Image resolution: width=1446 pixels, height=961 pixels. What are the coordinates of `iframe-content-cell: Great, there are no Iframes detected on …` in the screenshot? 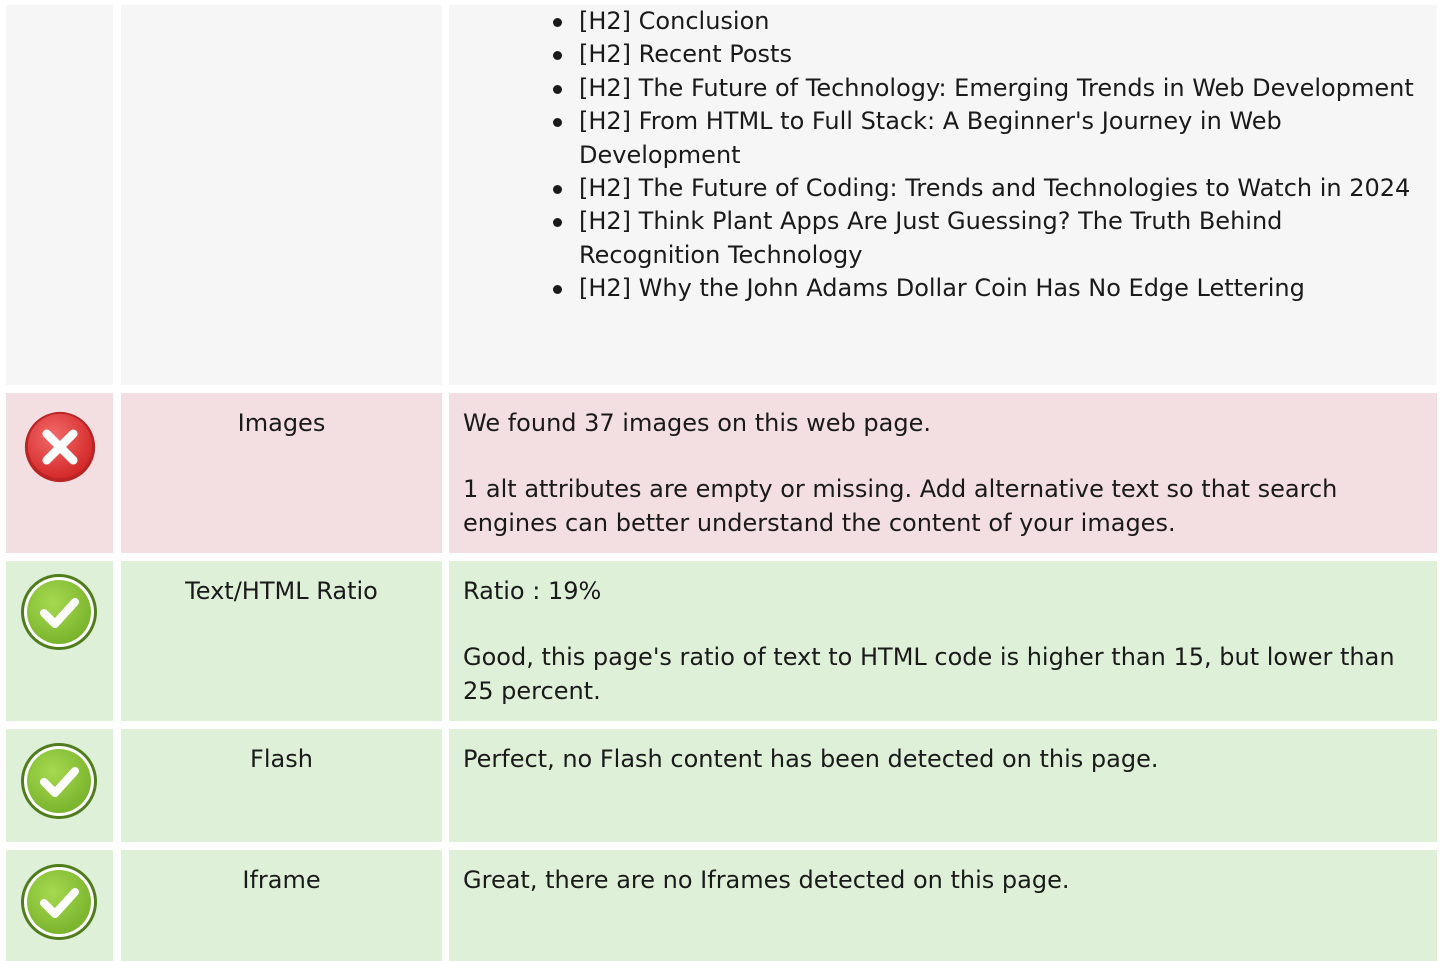 It's located at (943, 905).